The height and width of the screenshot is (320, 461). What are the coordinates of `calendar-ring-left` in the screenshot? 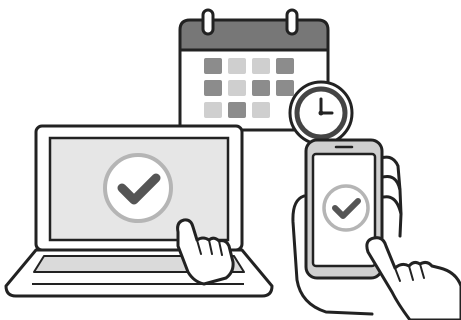 It's located at (208, 22).